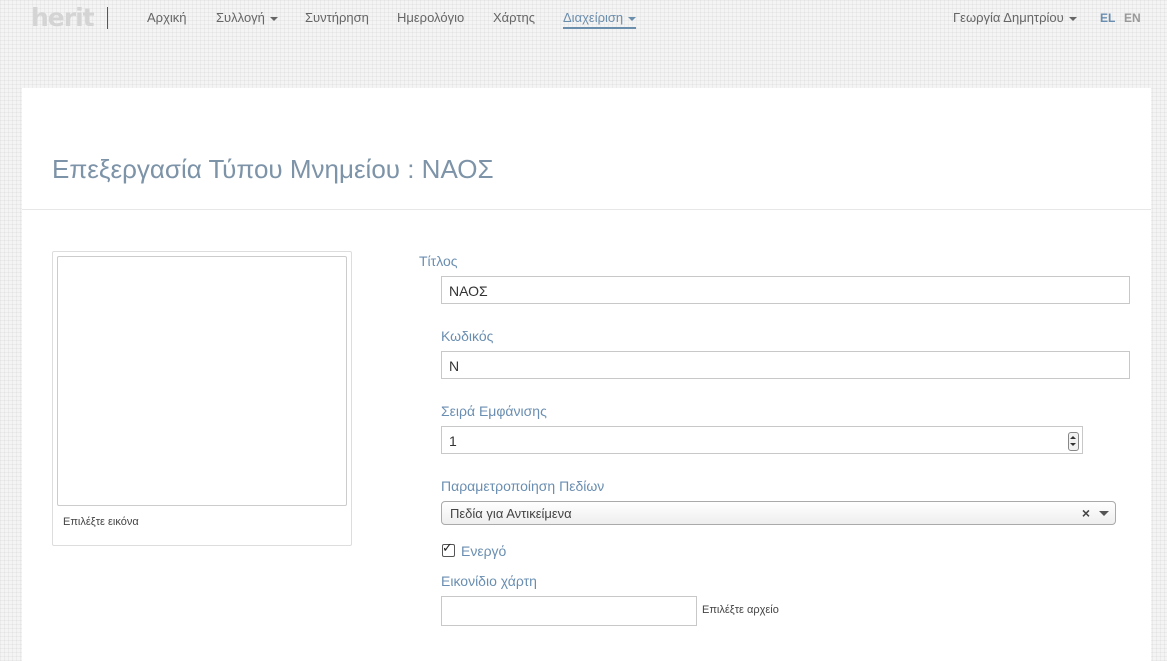 The height and width of the screenshot is (661, 1167). Describe the element at coordinates (1132, 18) in the screenshot. I see `lang-en-link: EN` at that location.